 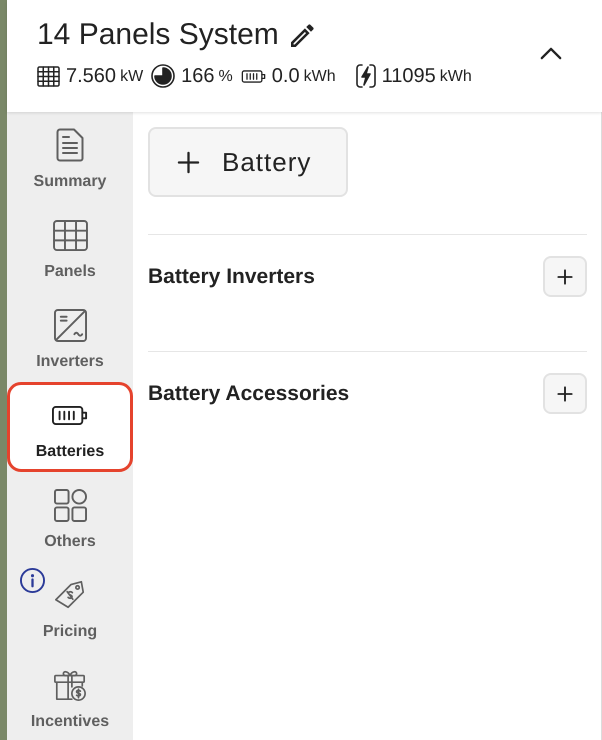 What do you see at coordinates (158, 35) in the screenshot?
I see `system-title: 14 Panels System` at bounding box center [158, 35].